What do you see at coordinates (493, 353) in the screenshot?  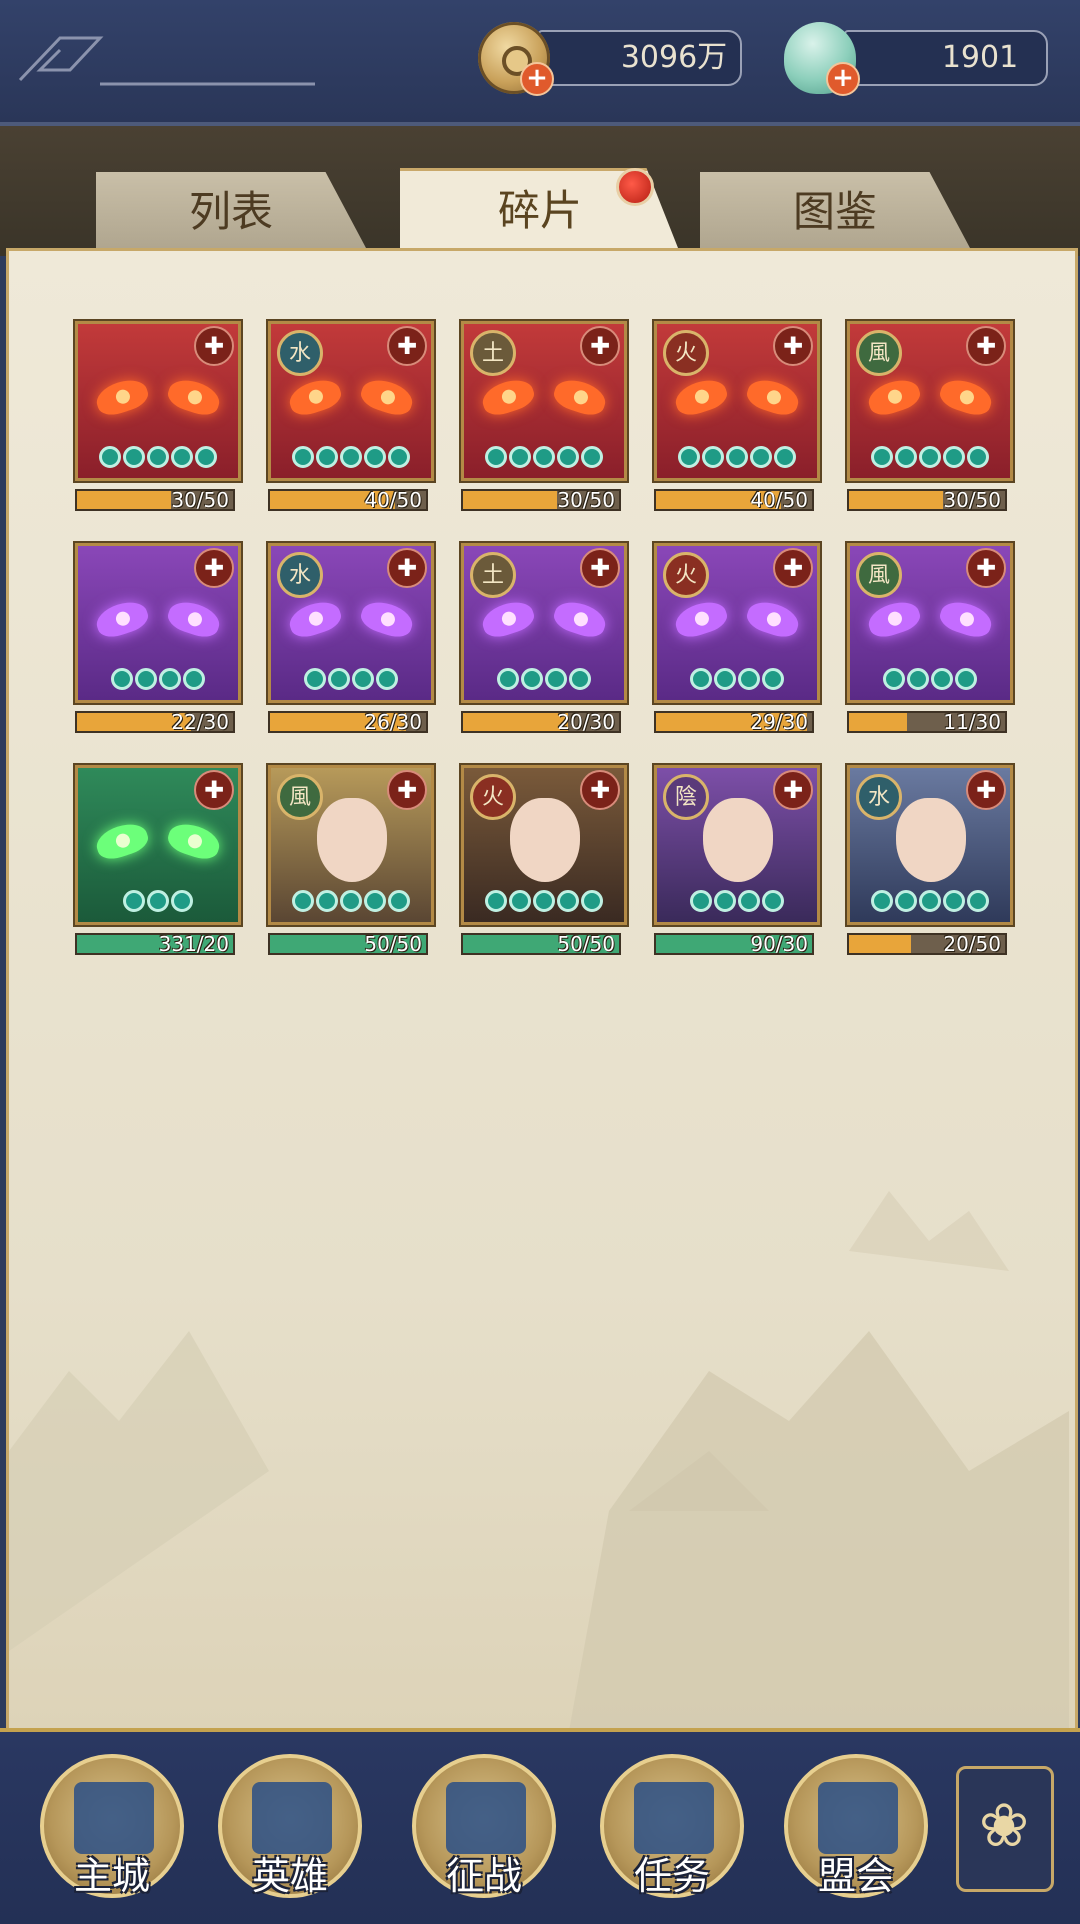 I see `element-badge-icon: 土` at bounding box center [493, 353].